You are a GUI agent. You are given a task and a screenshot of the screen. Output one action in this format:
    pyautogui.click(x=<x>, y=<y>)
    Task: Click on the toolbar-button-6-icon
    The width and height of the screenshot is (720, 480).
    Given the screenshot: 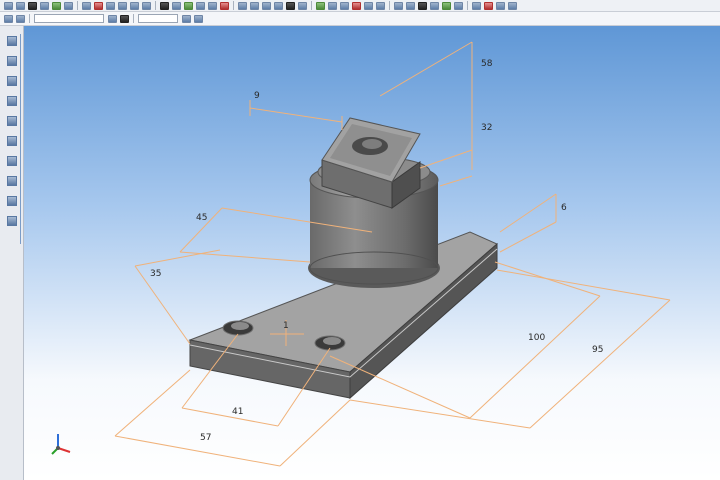 What is the action you would take?
    pyautogui.click(x=68, y=5)
    